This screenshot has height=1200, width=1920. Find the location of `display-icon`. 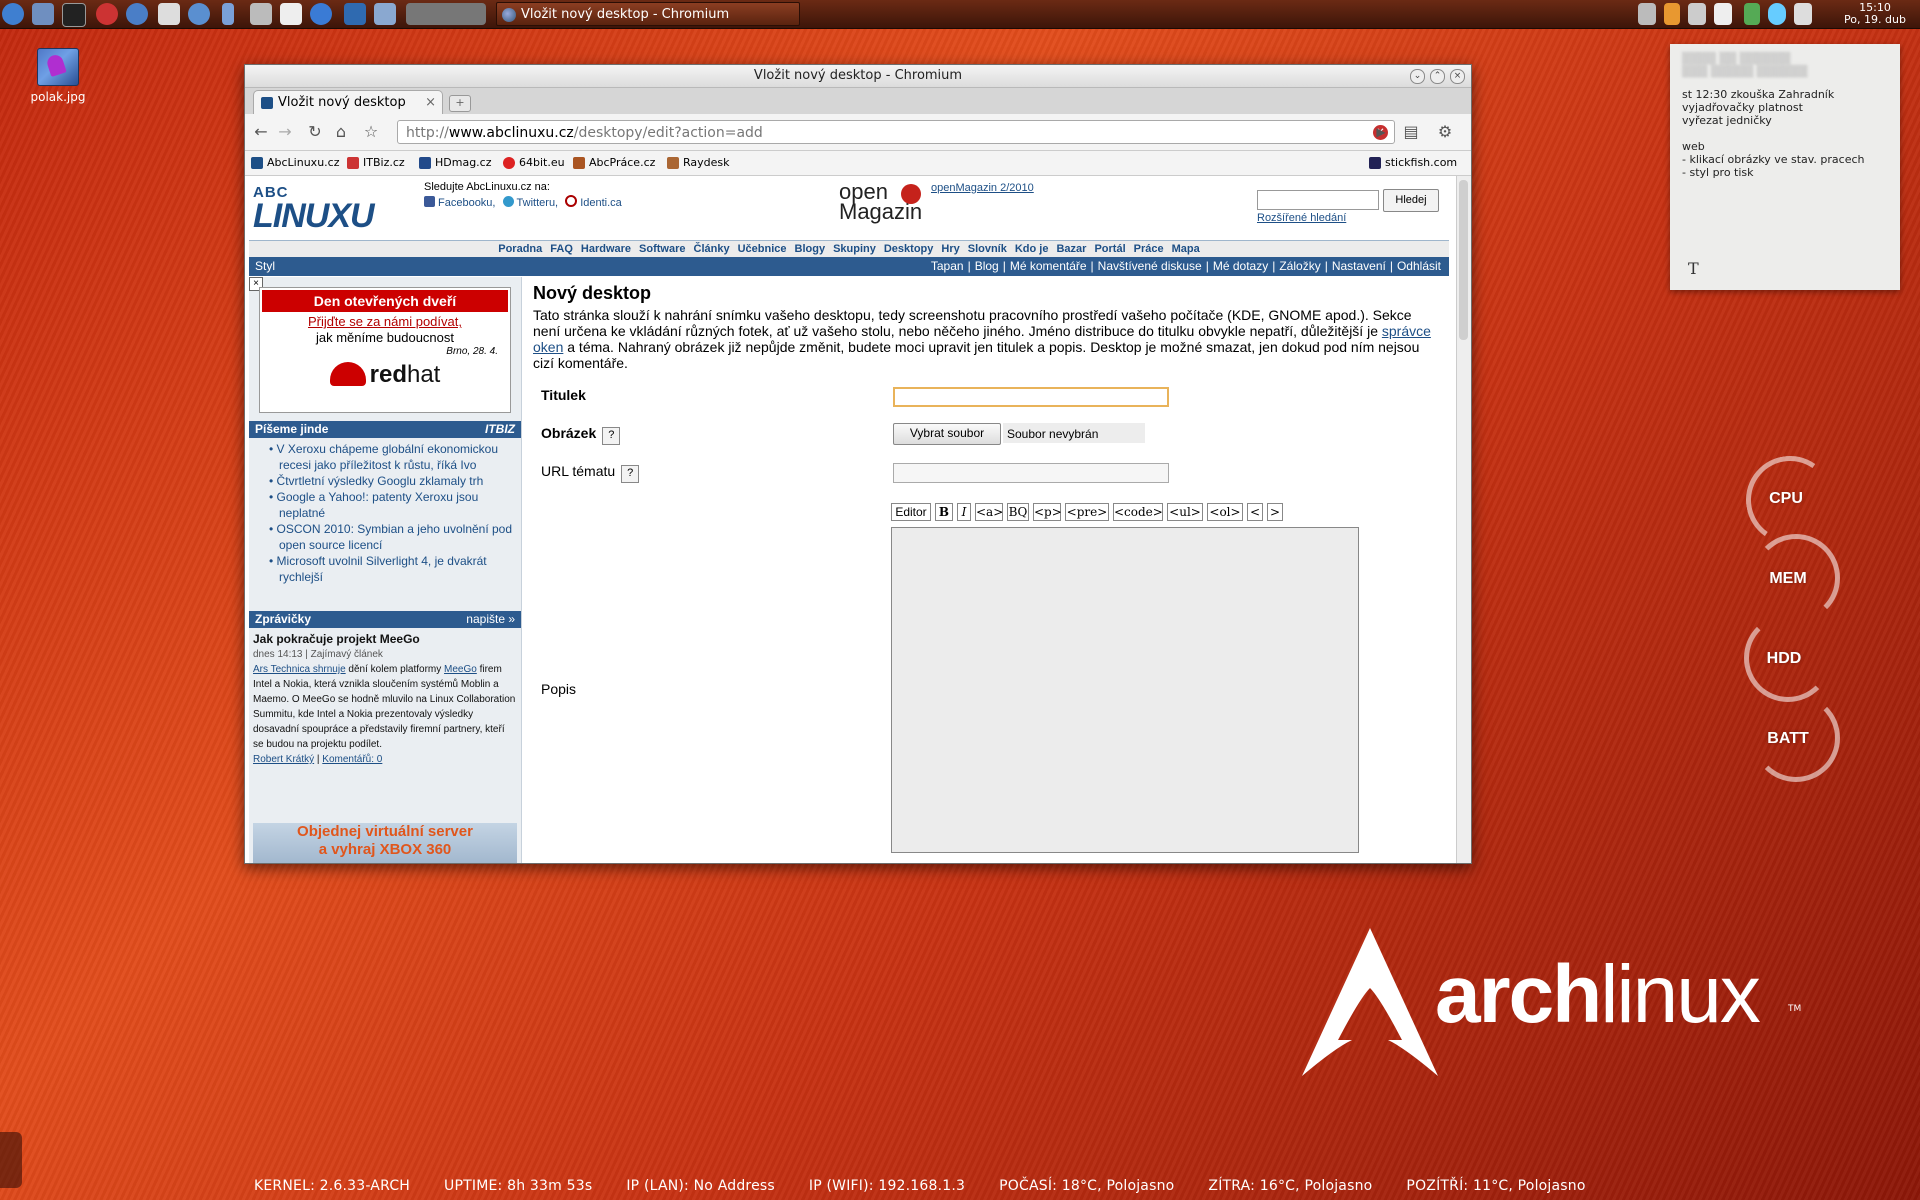

display-icon is located at coordinates (355, 14).